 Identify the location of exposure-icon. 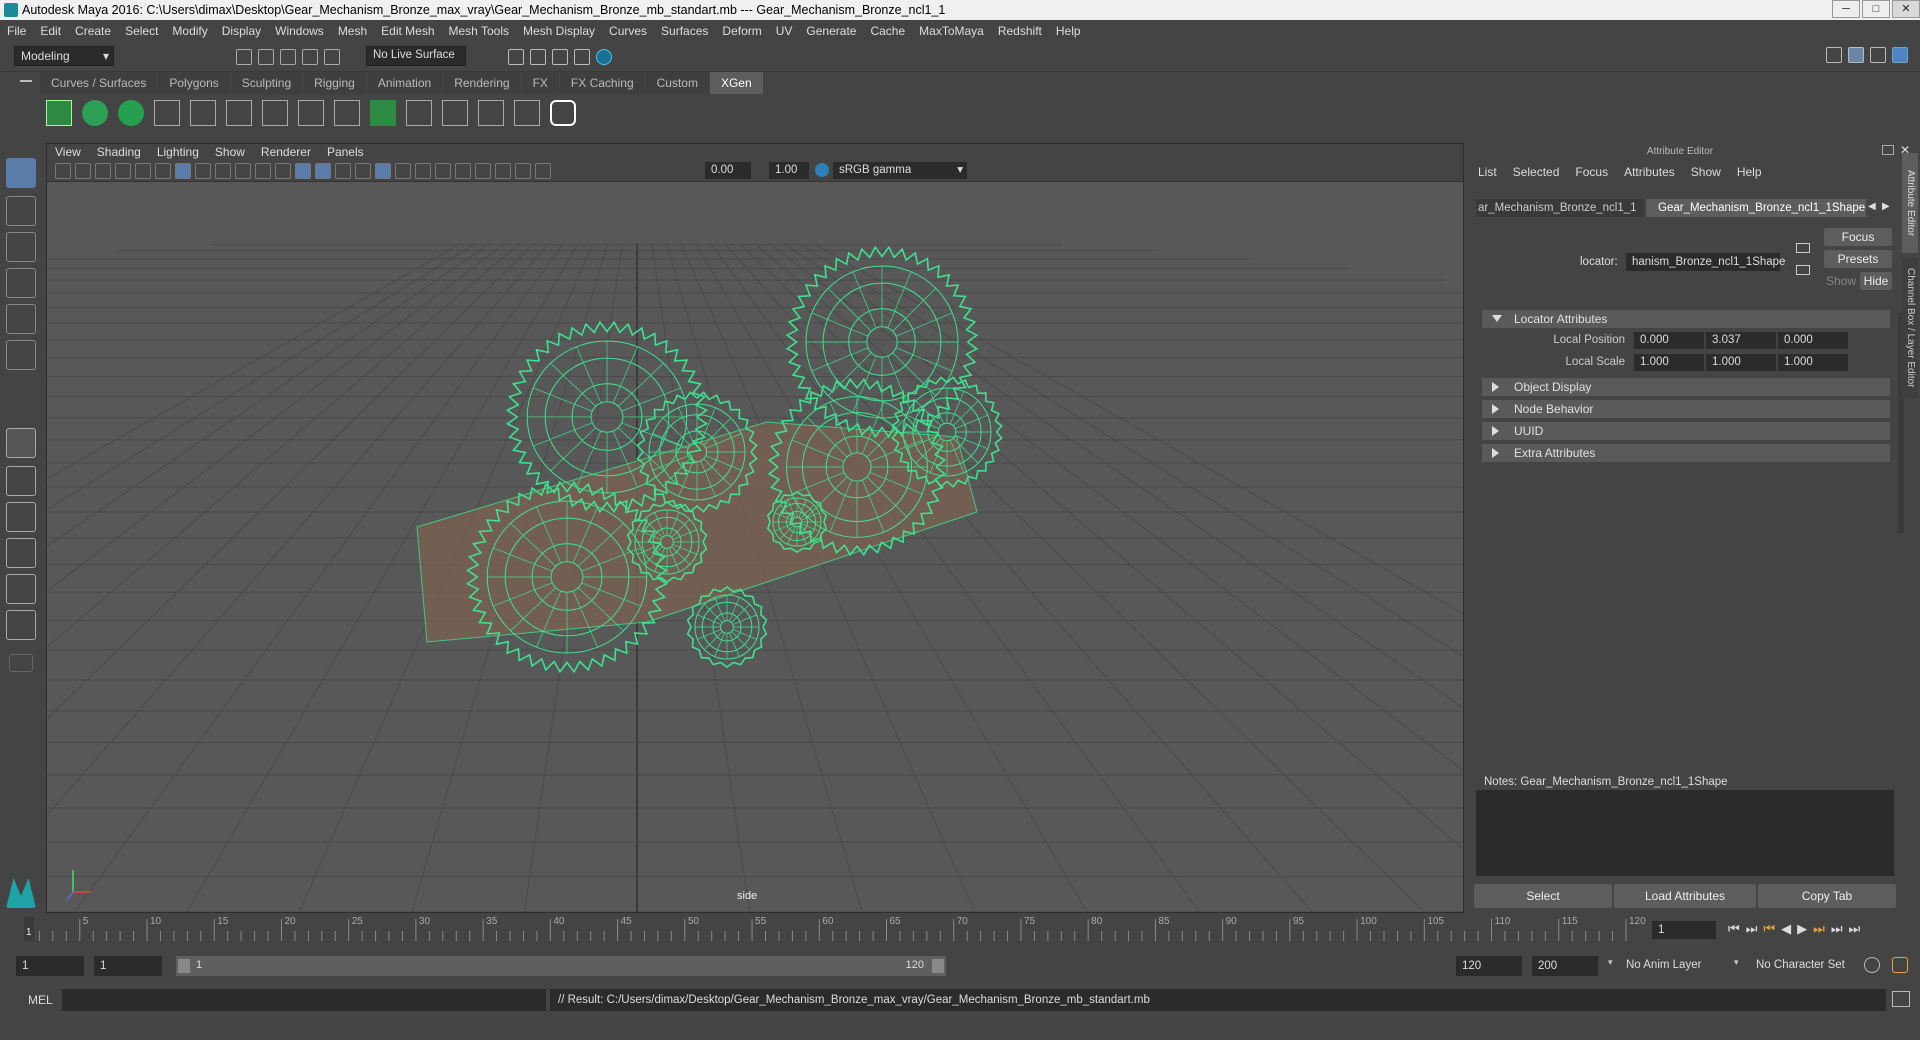
(543, 171).